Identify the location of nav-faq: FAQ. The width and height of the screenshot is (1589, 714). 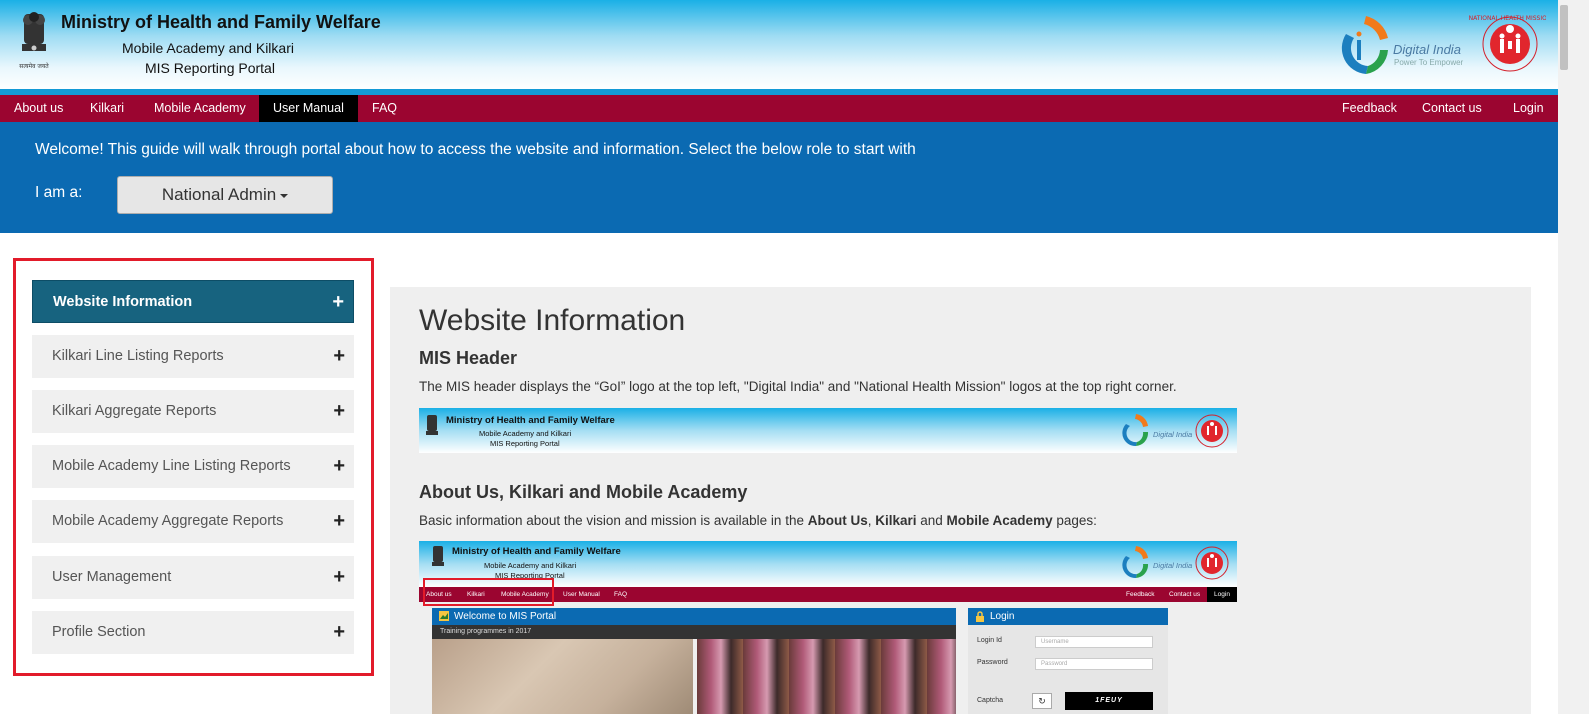
(384, 108).